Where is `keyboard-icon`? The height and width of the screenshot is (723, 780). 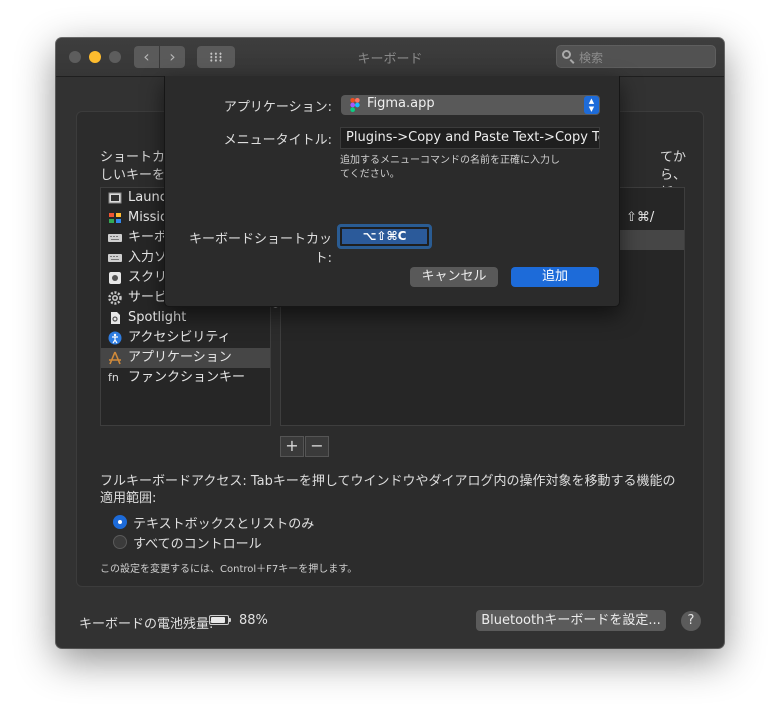
keyboard-icon is located at coordinates (115, 238).